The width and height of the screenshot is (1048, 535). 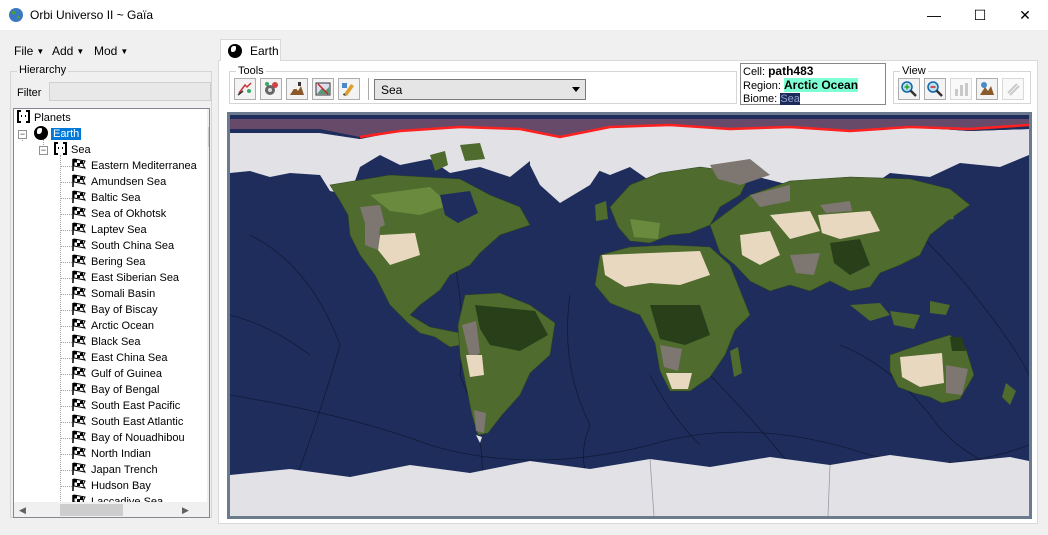 I want to click on tree-node-sea-item: Baltic Sea, so click(x=106, y=198).